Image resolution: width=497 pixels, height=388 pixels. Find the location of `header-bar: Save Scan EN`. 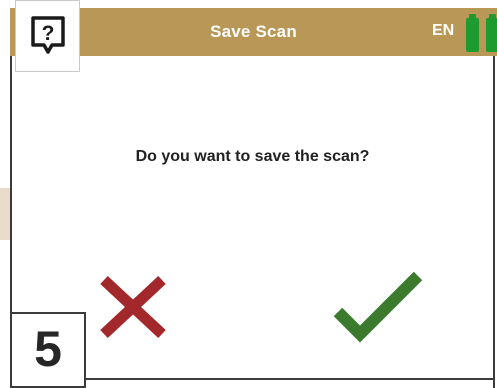

header-bar: Save Scan EN is located at coordinates (253, 32).